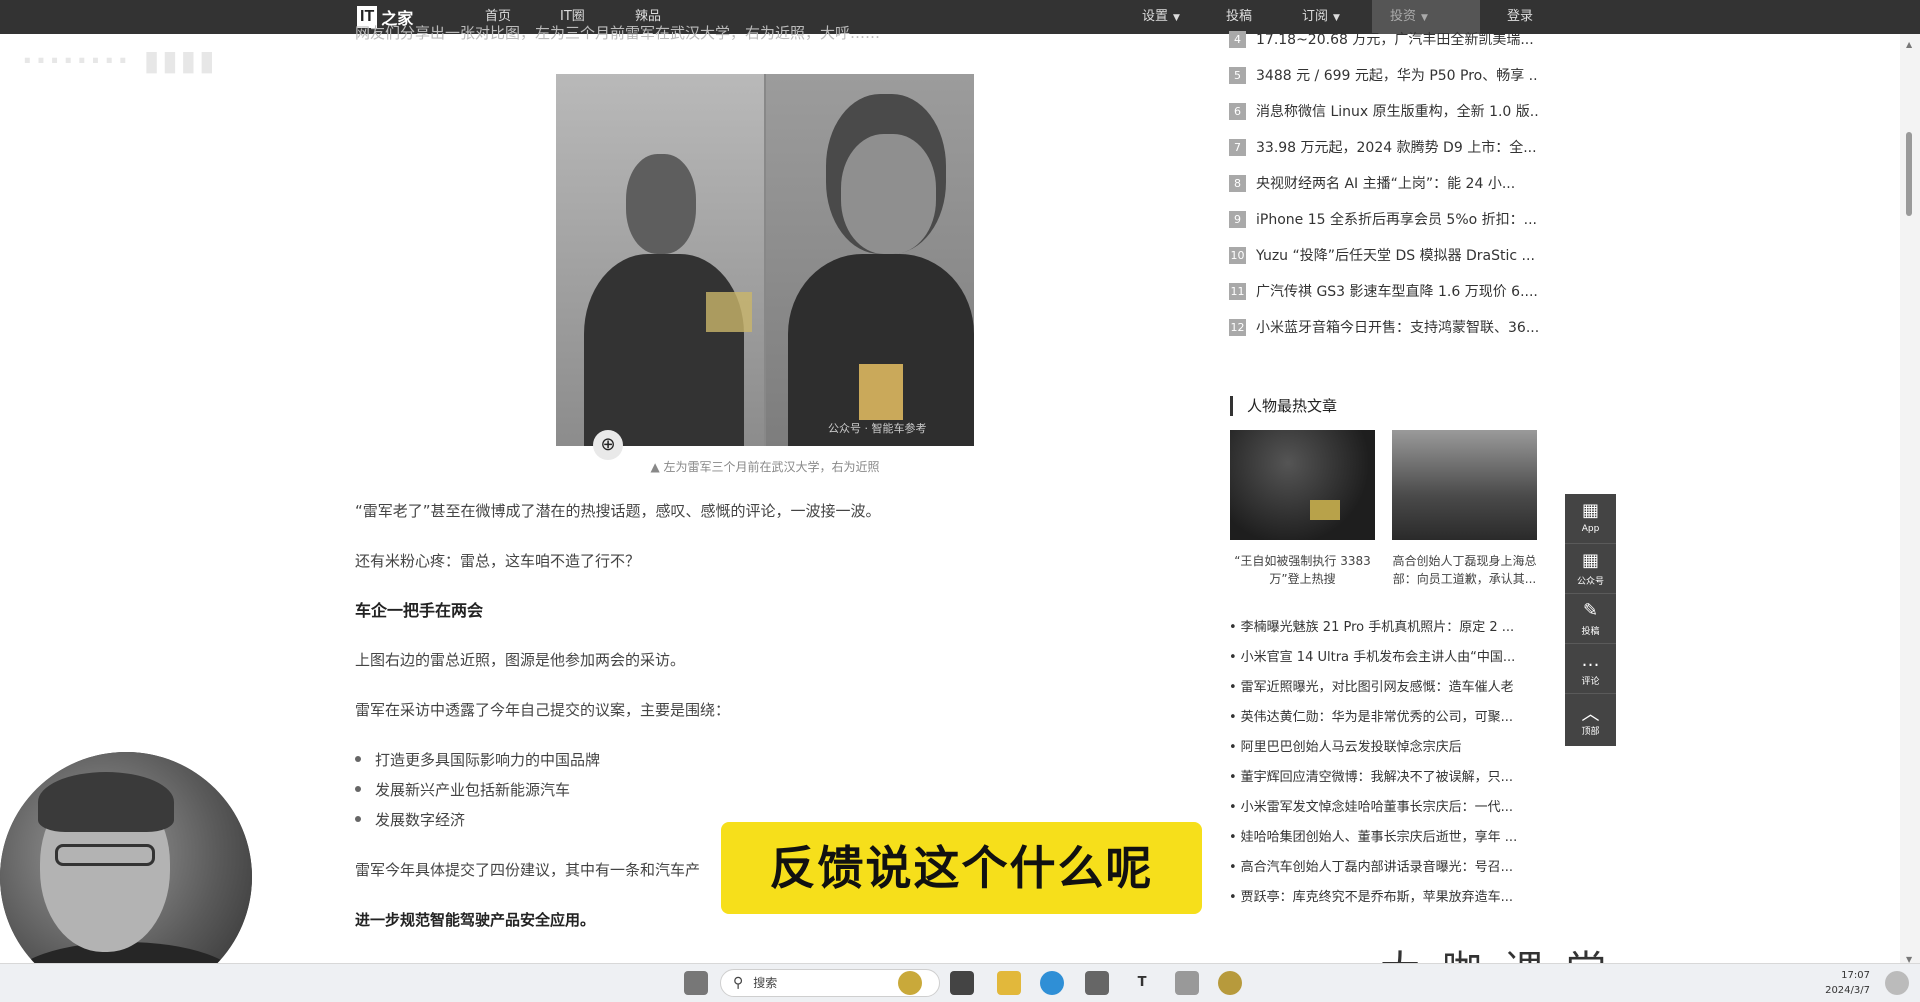 The image size is (1920, 1002). I want to click on presenter-hair, so click(106, 802).